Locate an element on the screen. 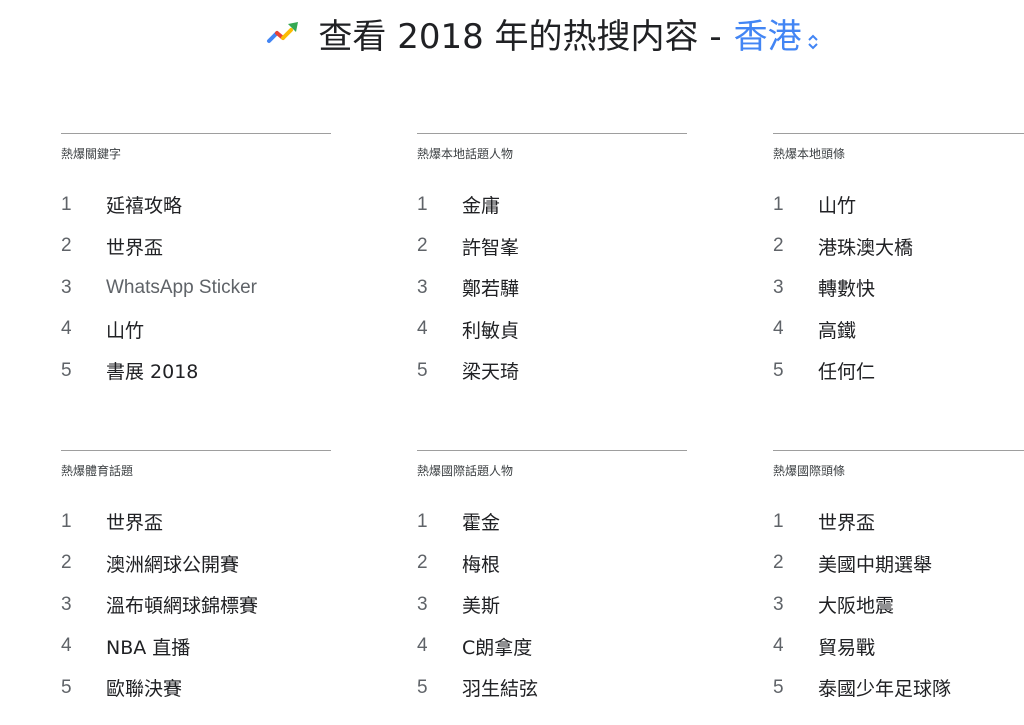  list-item: 5 書展 2018 is located at coordinates (196, 371).